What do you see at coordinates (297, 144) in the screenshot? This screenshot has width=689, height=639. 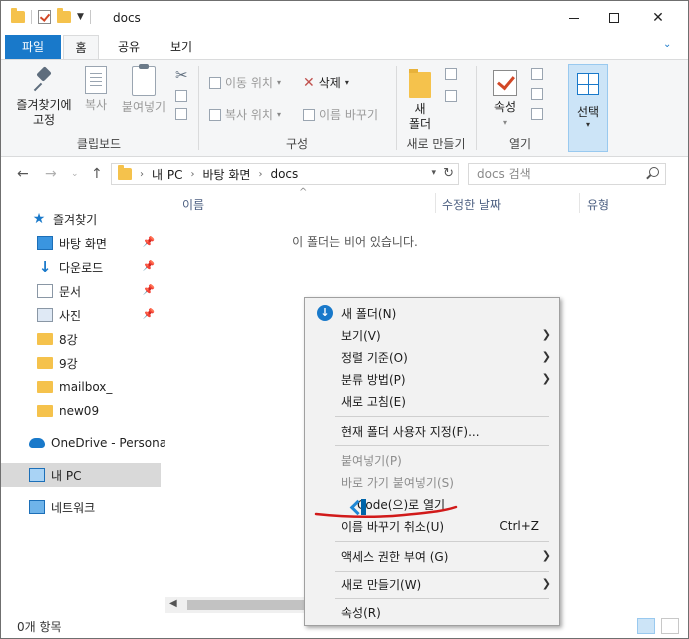 I see `organize-group-label: 구성` at bounding box center [297, 144].